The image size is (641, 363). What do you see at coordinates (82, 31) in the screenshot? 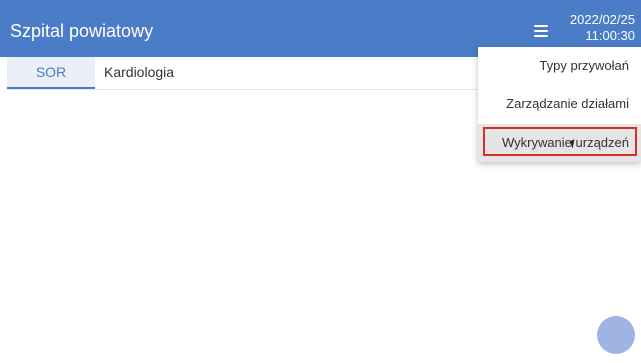
I see `app-title: Szpital powiatowy` at bounding box center [82, 31].